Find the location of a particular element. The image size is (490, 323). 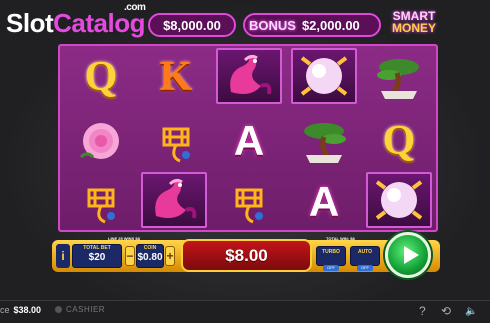

site-logo: SlotCatalog .com is located at coordinates (76, 20).